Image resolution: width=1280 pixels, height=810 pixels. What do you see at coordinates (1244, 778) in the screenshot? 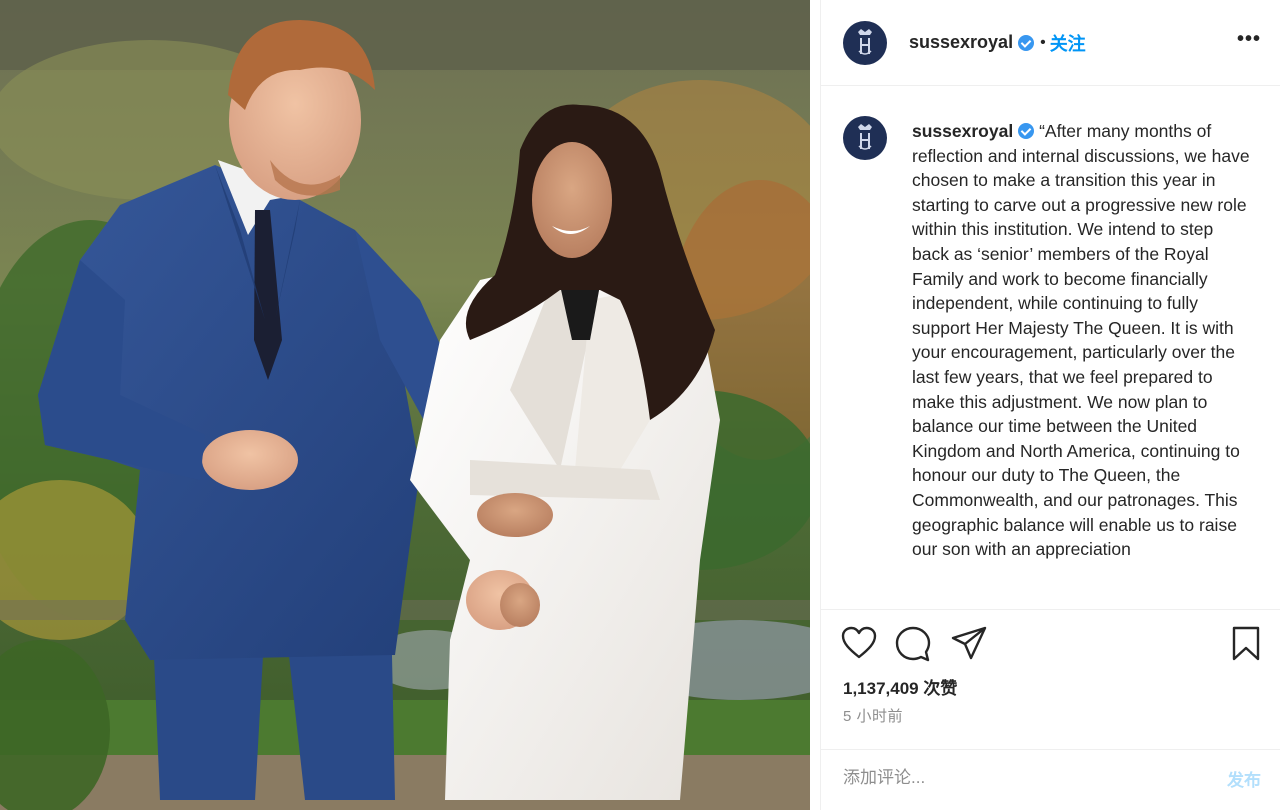
I see `post-comment-button: 发布` at bounding box center [1244, 778].